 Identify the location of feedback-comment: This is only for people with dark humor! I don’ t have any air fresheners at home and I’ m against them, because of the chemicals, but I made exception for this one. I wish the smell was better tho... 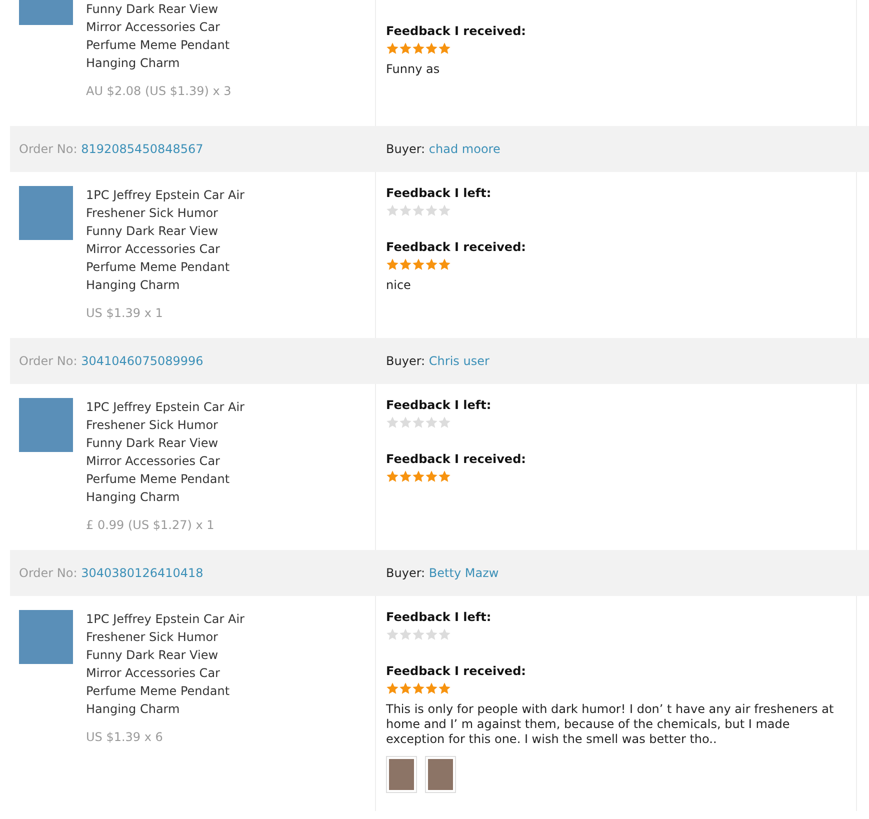
(610, 724).